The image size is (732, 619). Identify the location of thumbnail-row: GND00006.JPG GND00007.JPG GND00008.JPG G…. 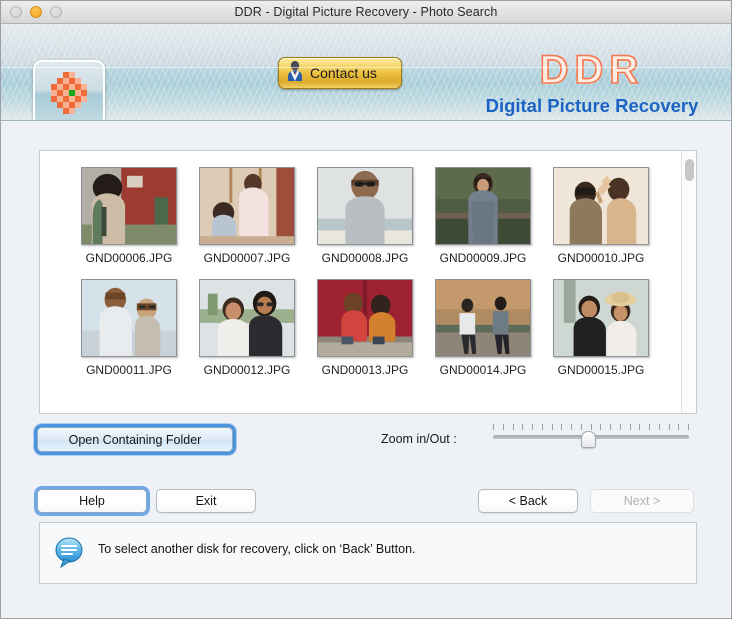
(359, 216).